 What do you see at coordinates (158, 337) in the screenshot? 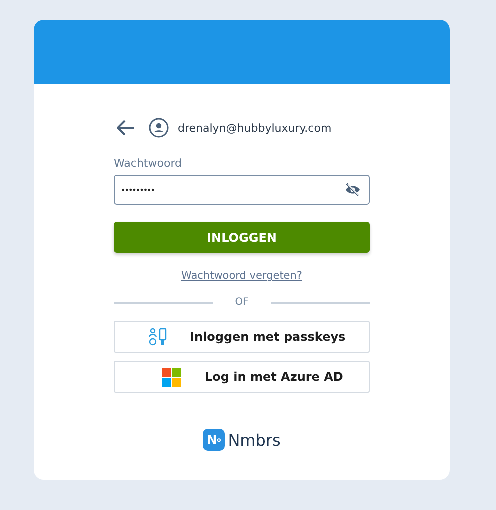
I see `passkey-icon` at bounding box center [158, 337].